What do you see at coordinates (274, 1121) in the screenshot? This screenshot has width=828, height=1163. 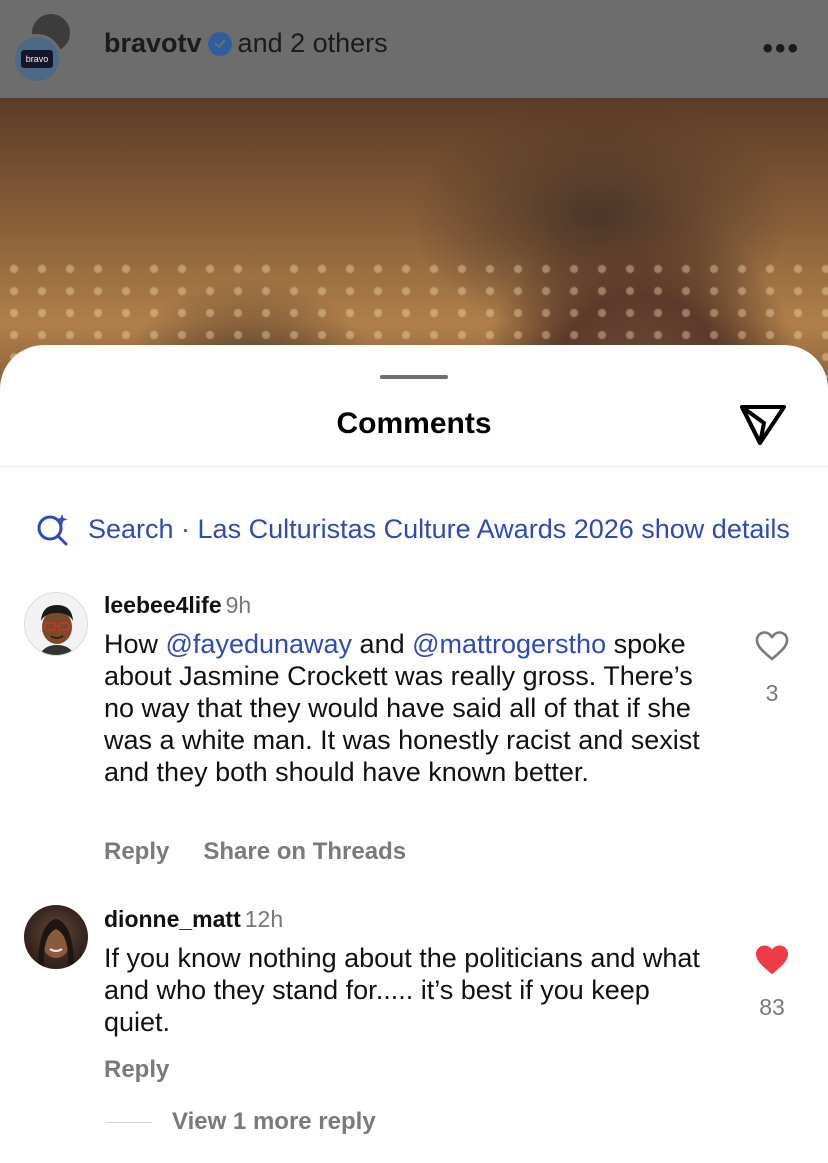 I see `view-more-replies-label: View 1 more reply` at bounding box center [274, 1121].